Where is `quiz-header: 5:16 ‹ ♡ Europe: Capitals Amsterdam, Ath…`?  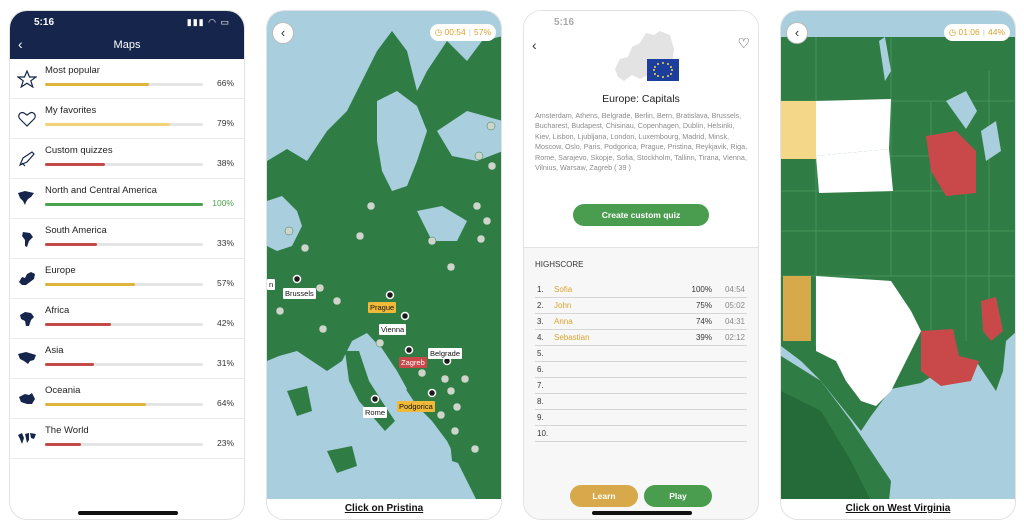
quiz-header: 5:16 ‹ ♡ Europe: Capitals Amsterdam, Ath… is located at coordinates (641, 129).